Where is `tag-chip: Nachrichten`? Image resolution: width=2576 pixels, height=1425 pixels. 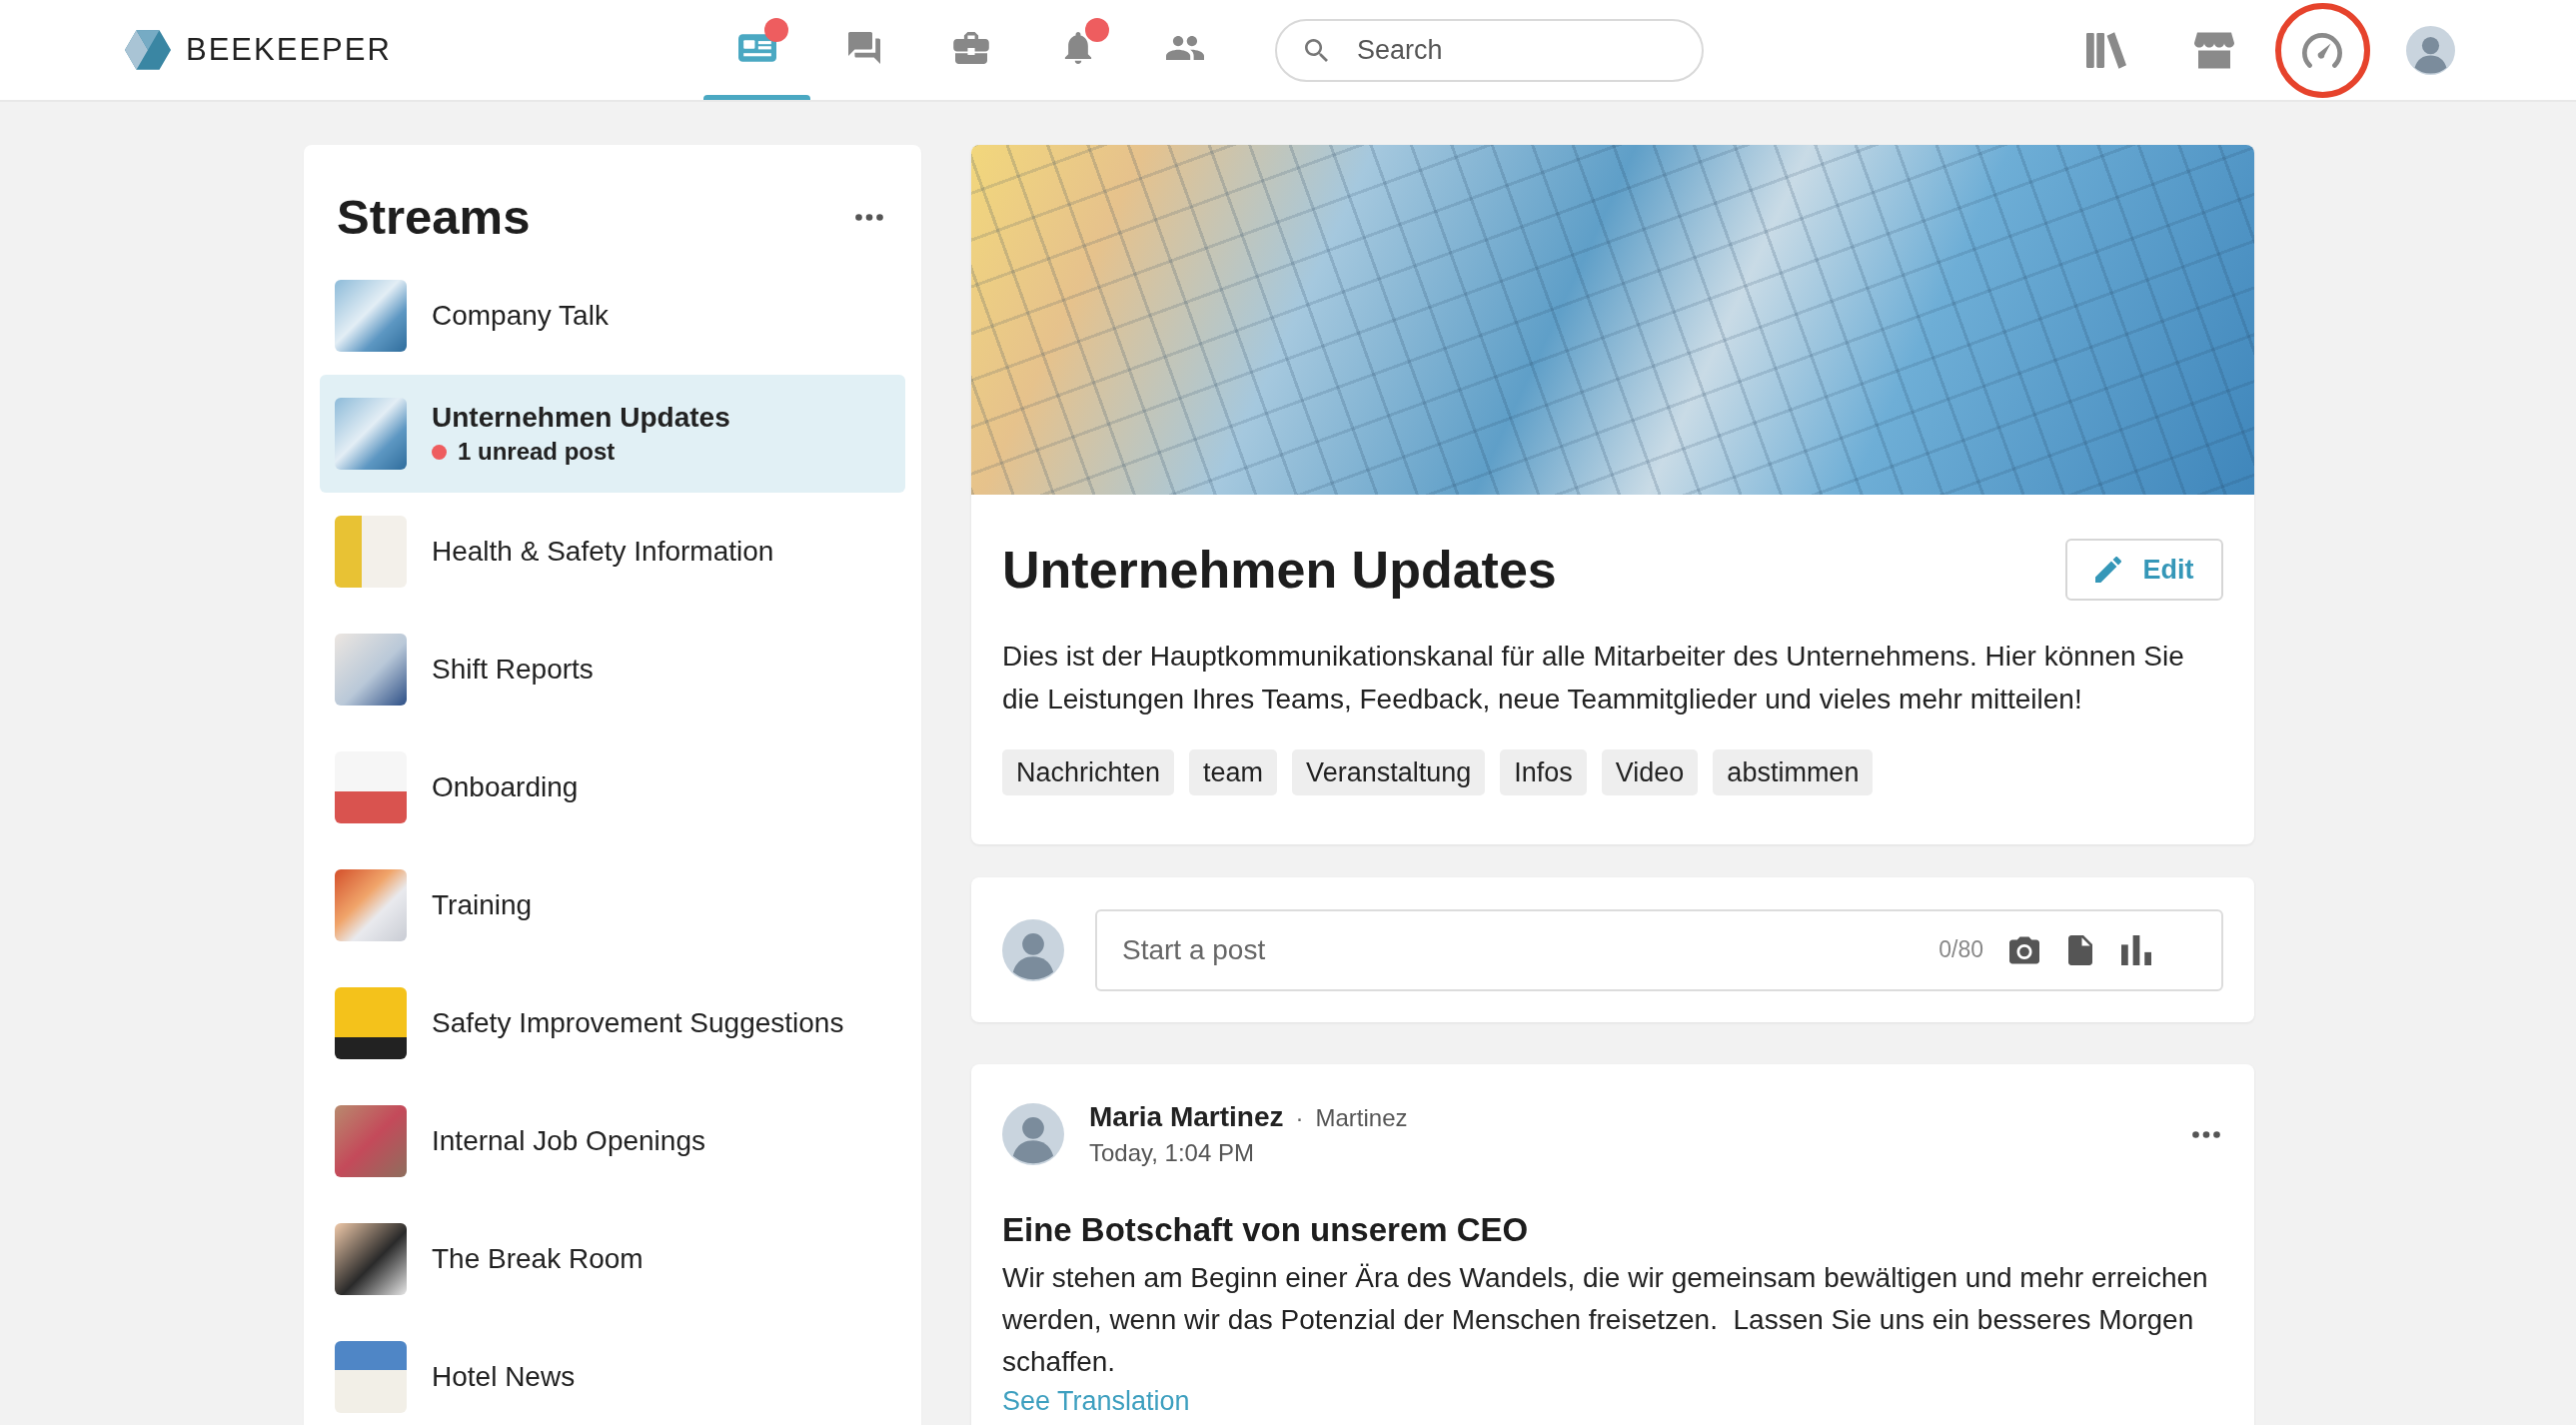 tag-chip: Nachrichten is located at coordinates (1088, 772).